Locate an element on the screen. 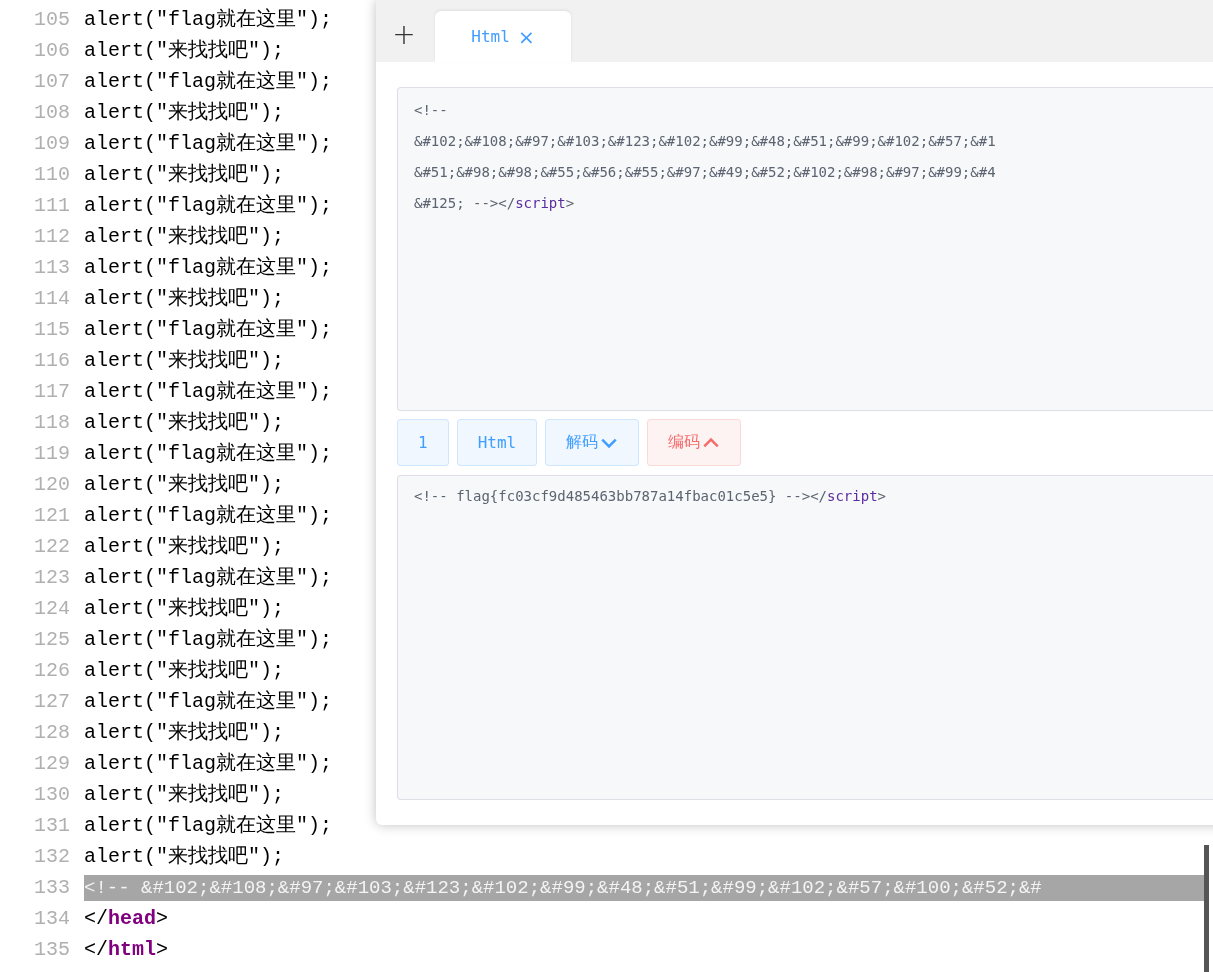 The width and height of the screenshot is (1213, 972). line-number: 124 is located at coordinates (51, 608).